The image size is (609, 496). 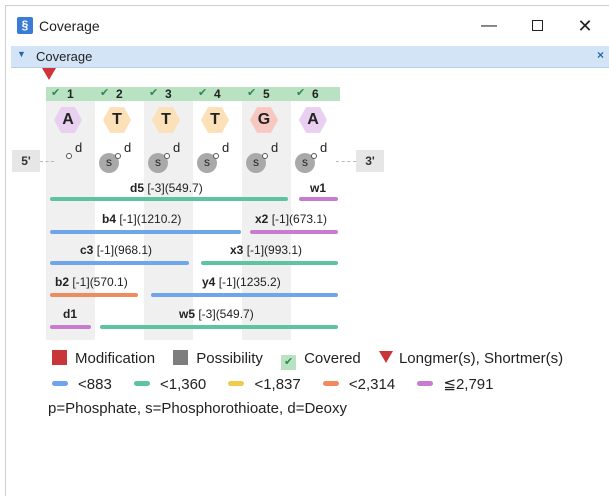 What do you see at coordinates (217, 94) in the screenshot?
I see `column-header-4: ✔ 4` at bounding box center [217, 94].